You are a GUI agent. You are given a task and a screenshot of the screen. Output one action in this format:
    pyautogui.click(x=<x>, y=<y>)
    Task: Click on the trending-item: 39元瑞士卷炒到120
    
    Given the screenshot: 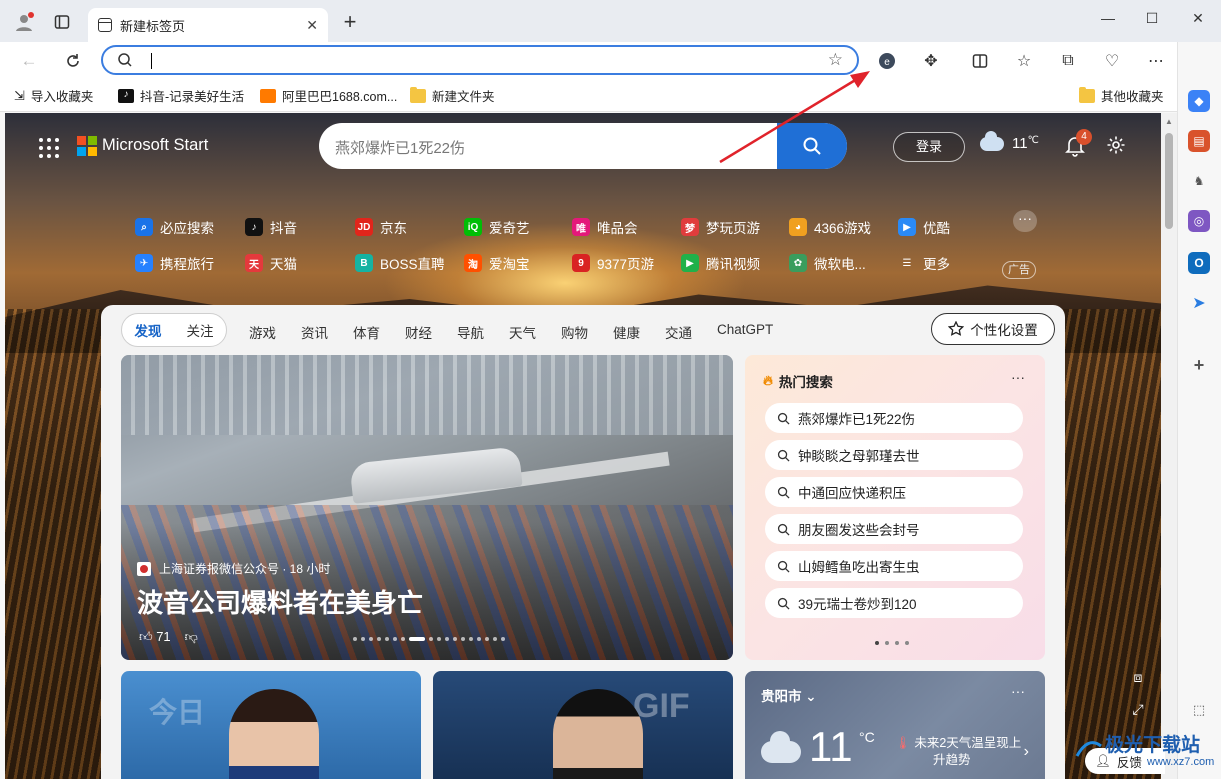 What is the action you would take?
    pyautogui.click(x=894, y=603)
    